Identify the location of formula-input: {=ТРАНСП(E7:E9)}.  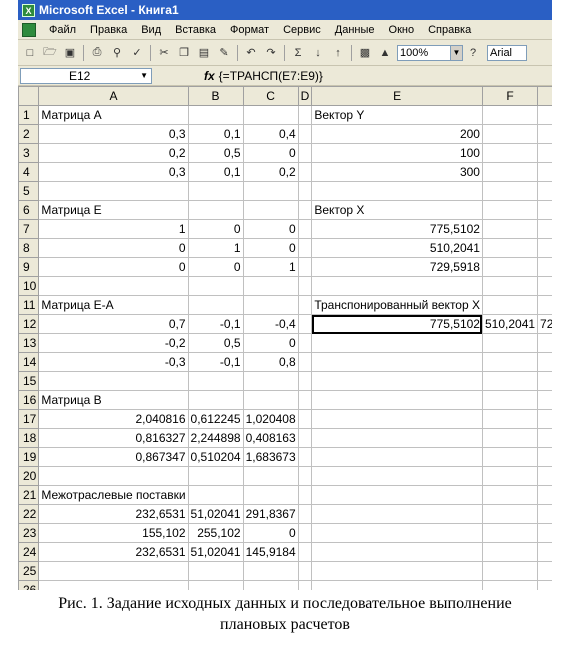
(271, 76).